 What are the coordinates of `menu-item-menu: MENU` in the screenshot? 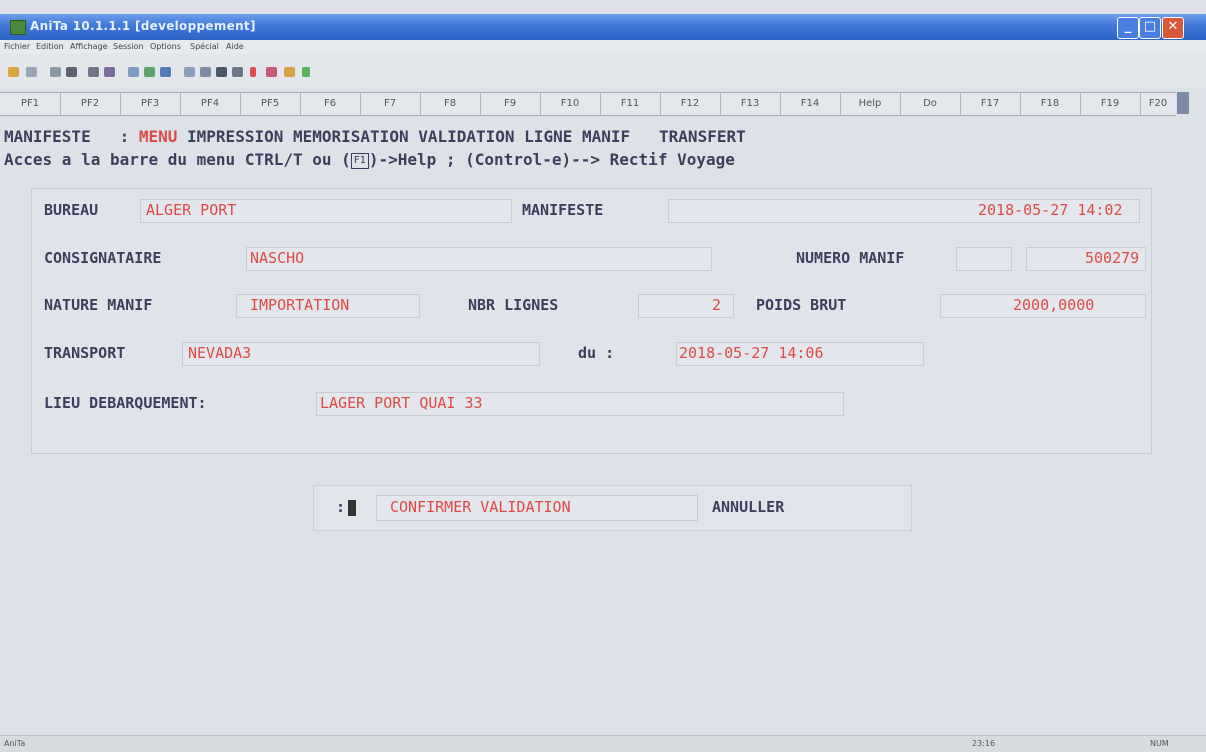 It's located at (158, 136).